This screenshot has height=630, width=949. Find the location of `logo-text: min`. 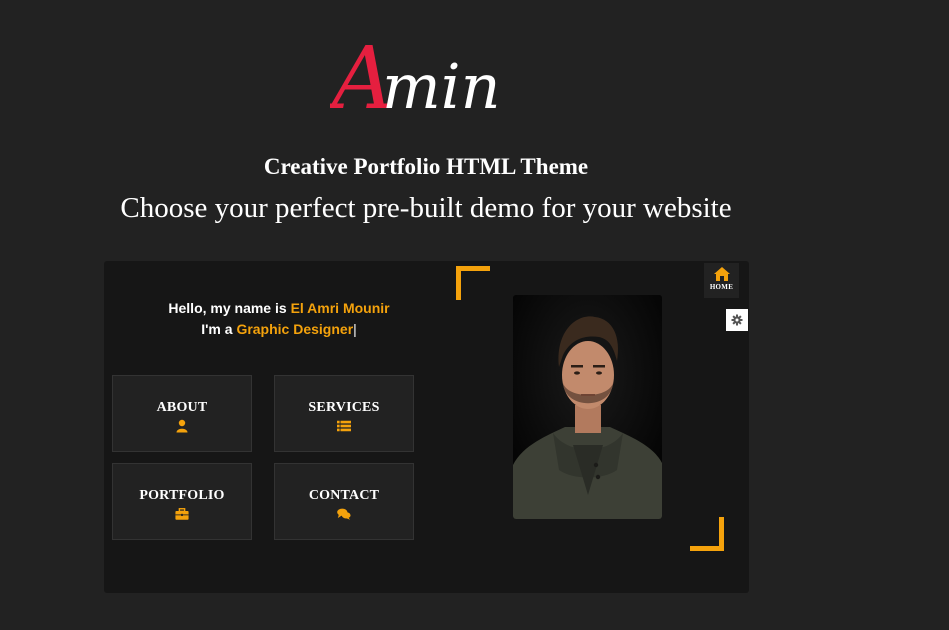

logo-text: min is located at coordinates (441, 85).